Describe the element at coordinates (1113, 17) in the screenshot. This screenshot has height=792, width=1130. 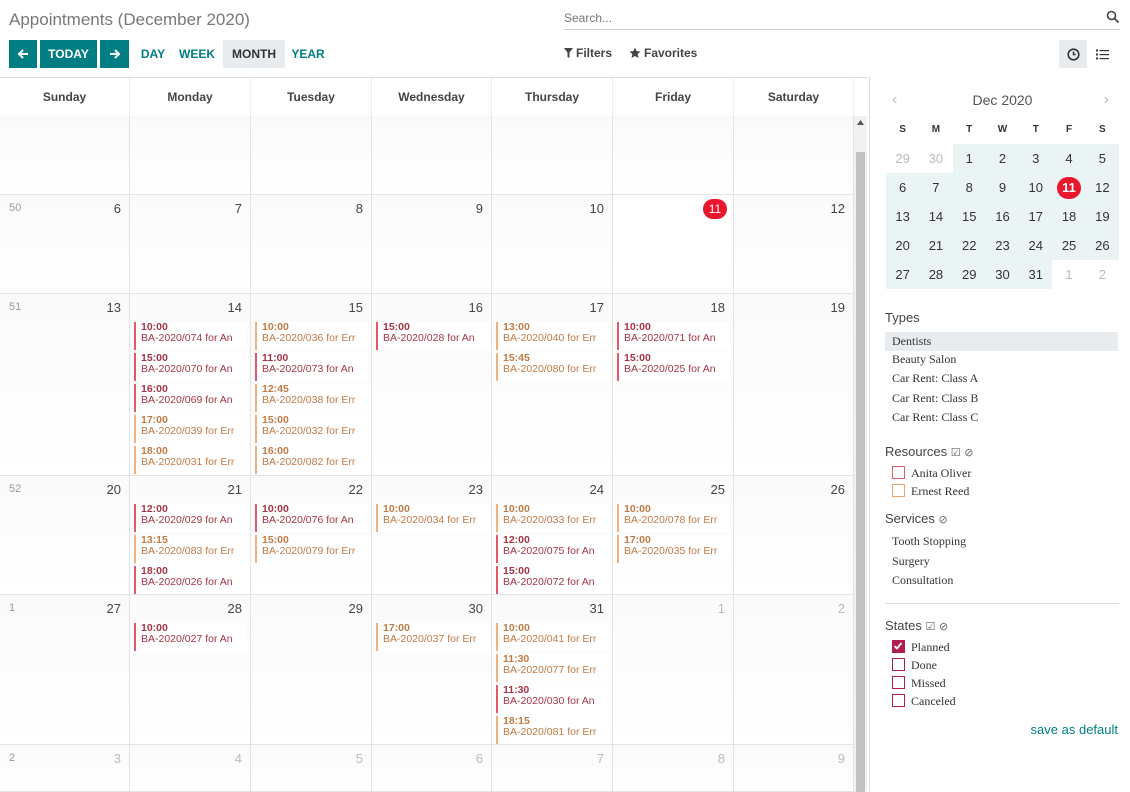
I see `search-icon` at that location.